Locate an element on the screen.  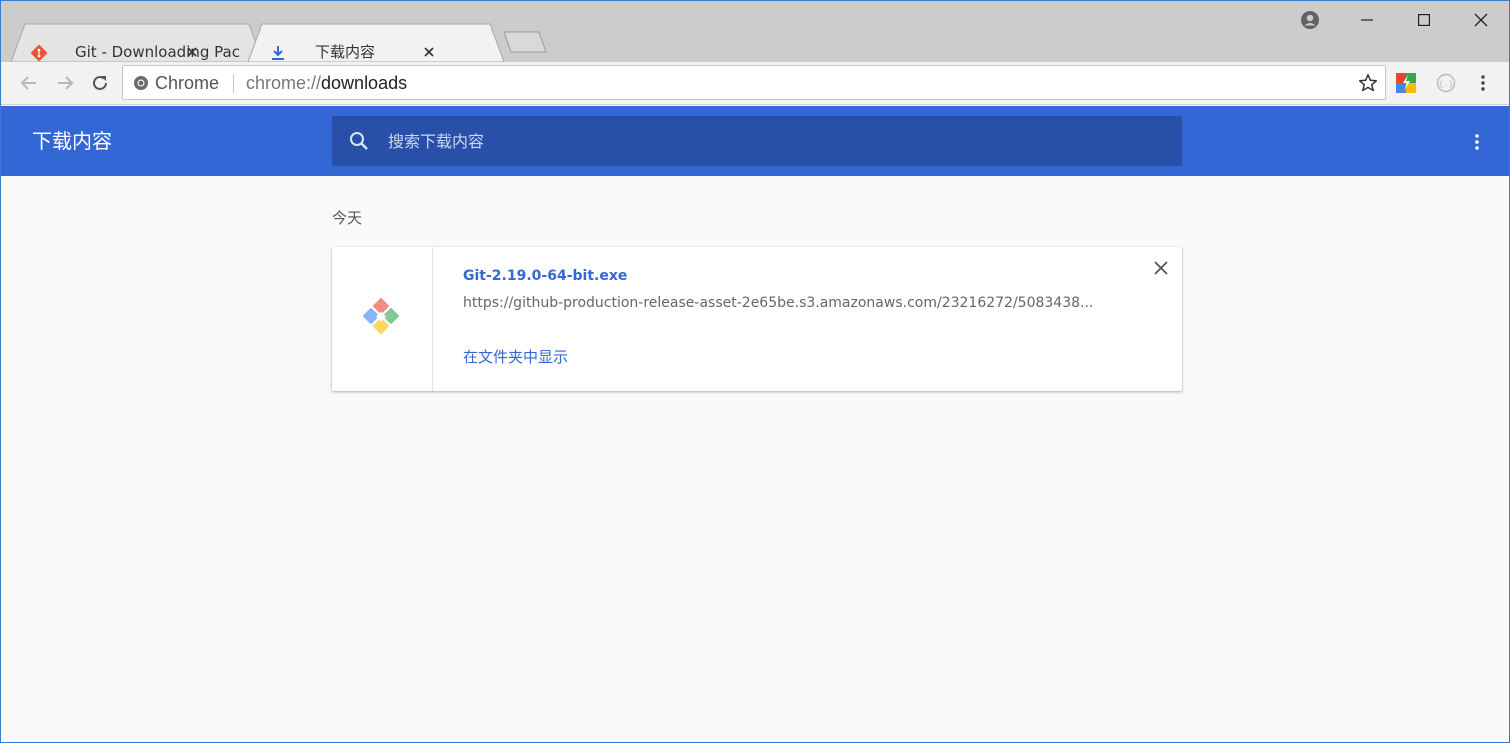
reload-icon is located at coordinates (100, 82).